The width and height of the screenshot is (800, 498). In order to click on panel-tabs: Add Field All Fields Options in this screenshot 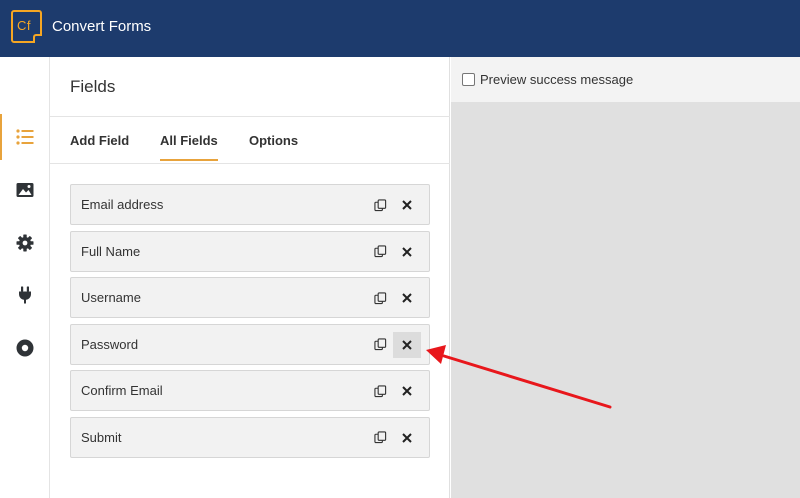, I will do `click(250, 140)`.